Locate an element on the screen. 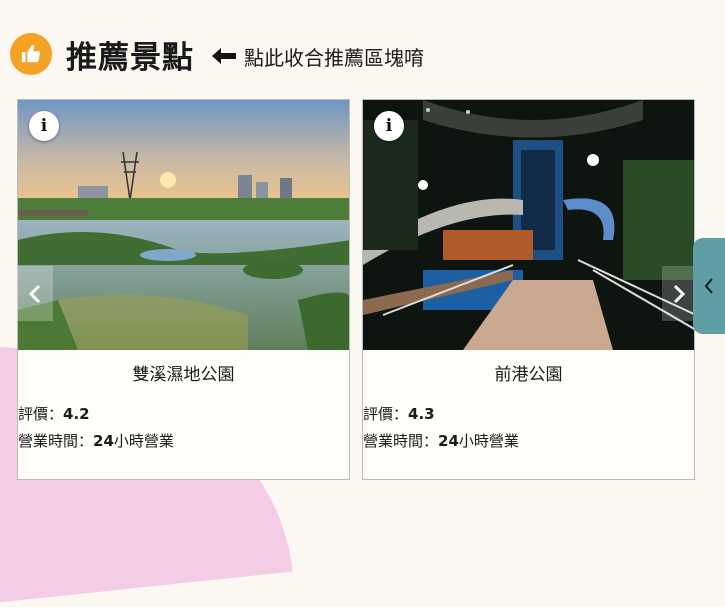 The height and width of the screenshot is (607, 725). side-panel-toggle is located at coordinates (709, 286).